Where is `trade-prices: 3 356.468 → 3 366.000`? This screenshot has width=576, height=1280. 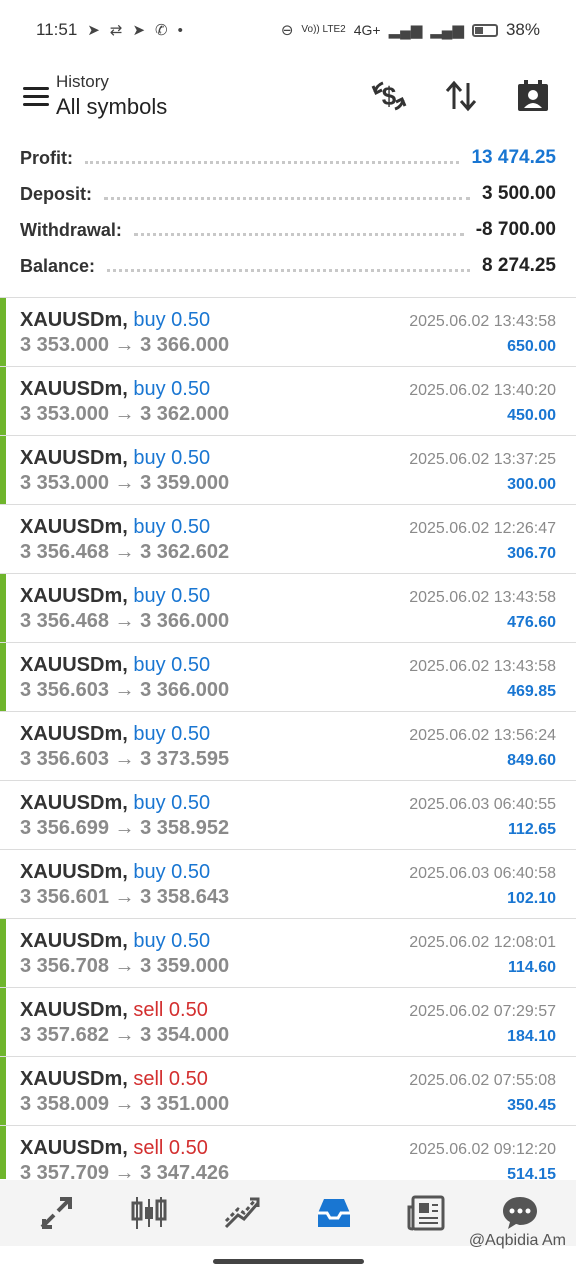 trade-prices: 3 356.468 → 3 366.000 is located at coordinates (125, 621).